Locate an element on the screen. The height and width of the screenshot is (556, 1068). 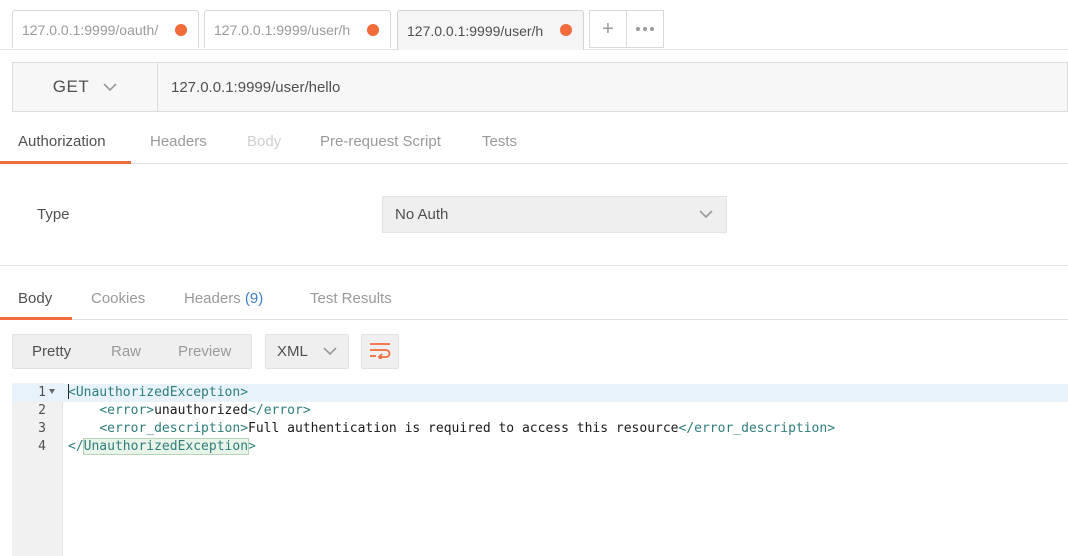
xml-value: unauthorized is located at coordinates (201, 410).